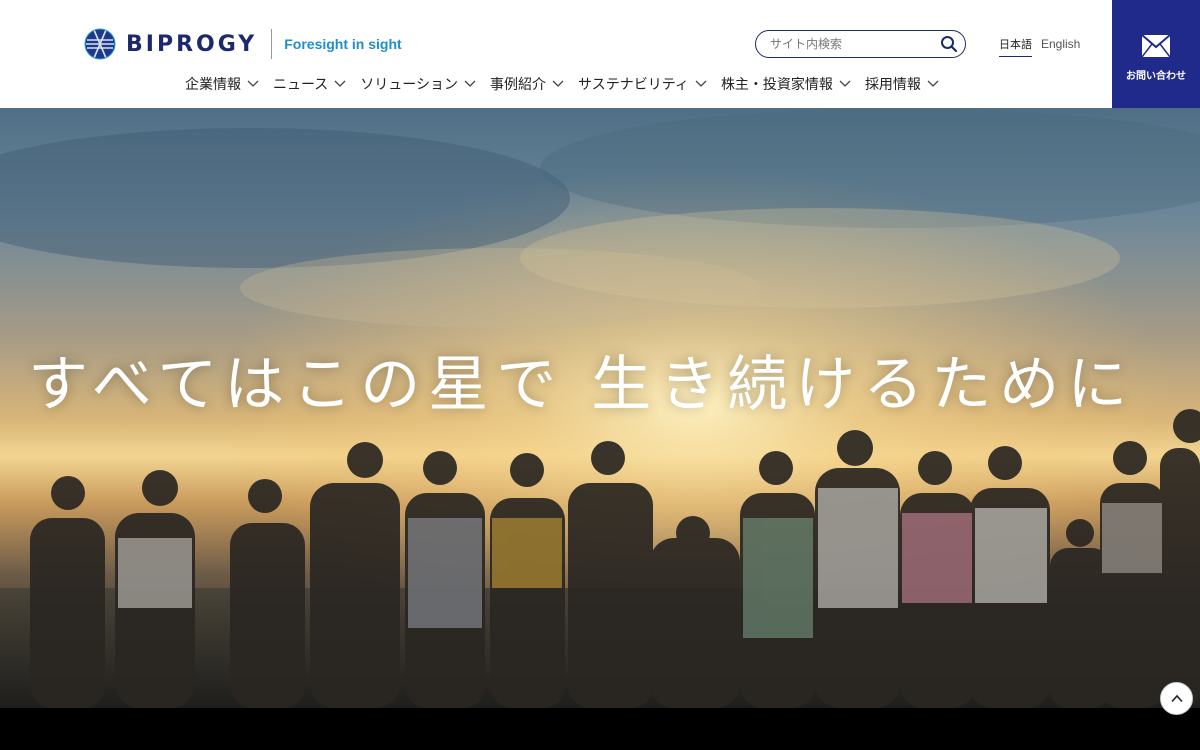  What do you see at coordinates (272, 44) in the screenshot?
I see `logo-divider` at bounding box center [272, 44].